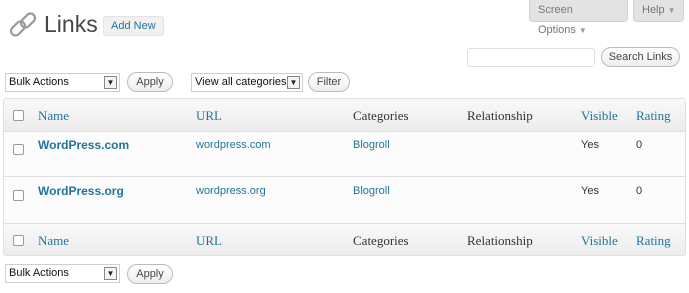 The image size is (689, 293). I want to click on apply-button: Apply, so click(150, 82).